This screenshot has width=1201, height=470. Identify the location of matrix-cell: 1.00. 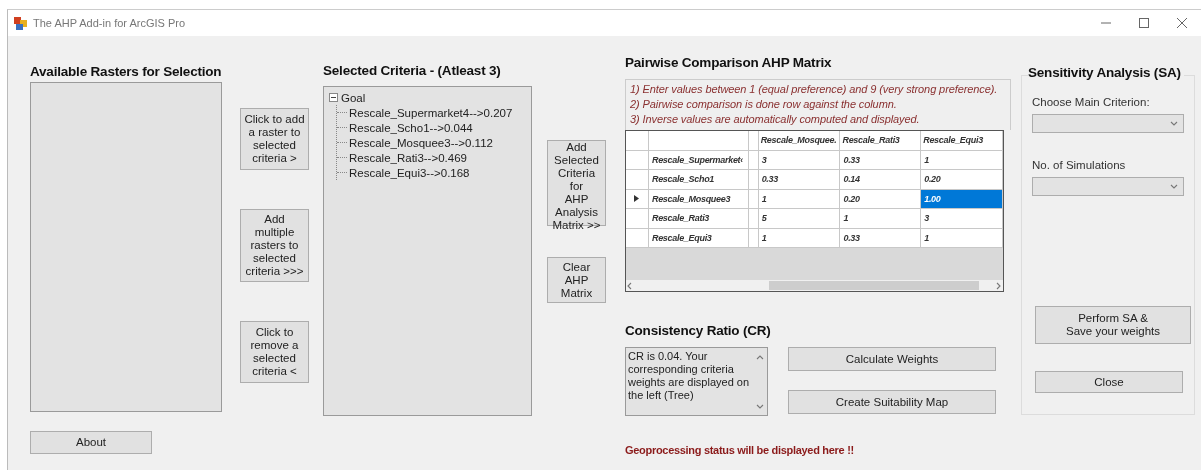
(962, 199).